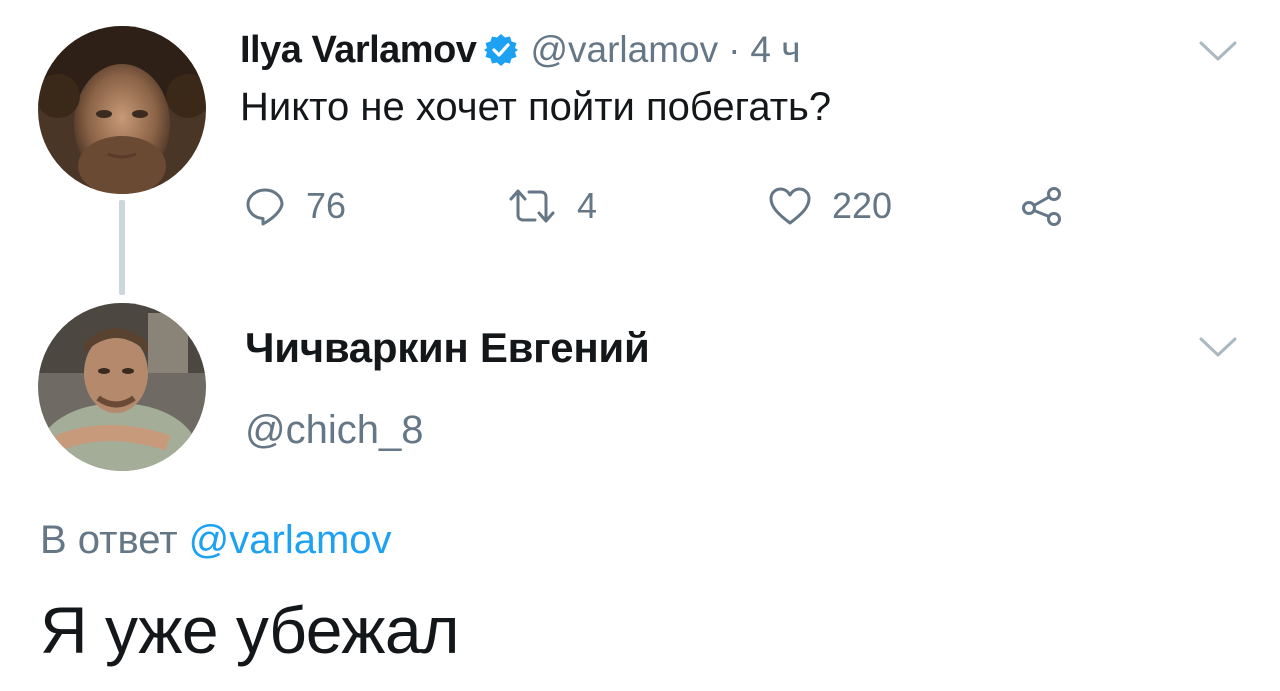 The image size is (1280, 691). Describe the element at coordinates (122, 247) in the screenshot. I see `thread-line` at that location.